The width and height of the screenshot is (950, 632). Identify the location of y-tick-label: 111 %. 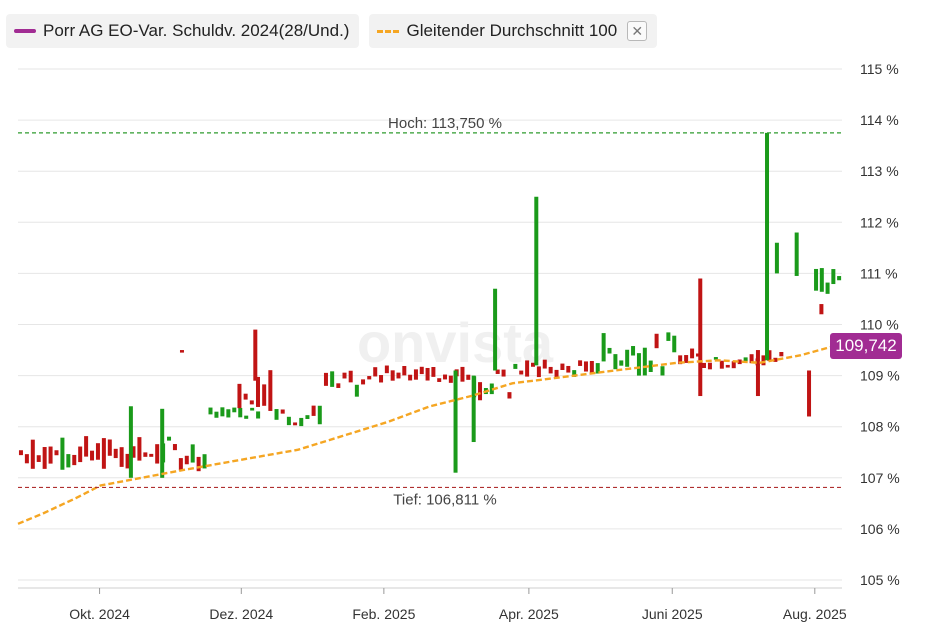
(879, 273).